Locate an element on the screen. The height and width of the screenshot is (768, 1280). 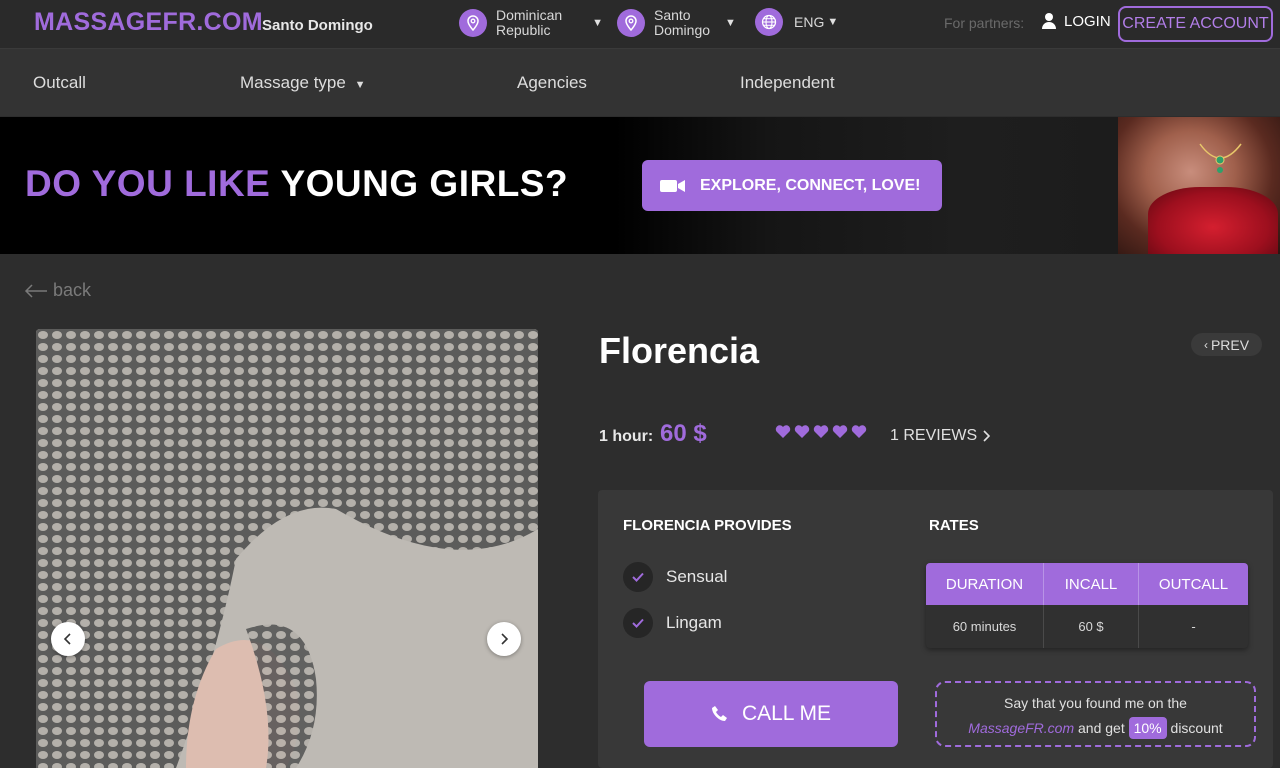
provides-title: FLORENCIA PROVIDES is located at coordinates (707, 525).